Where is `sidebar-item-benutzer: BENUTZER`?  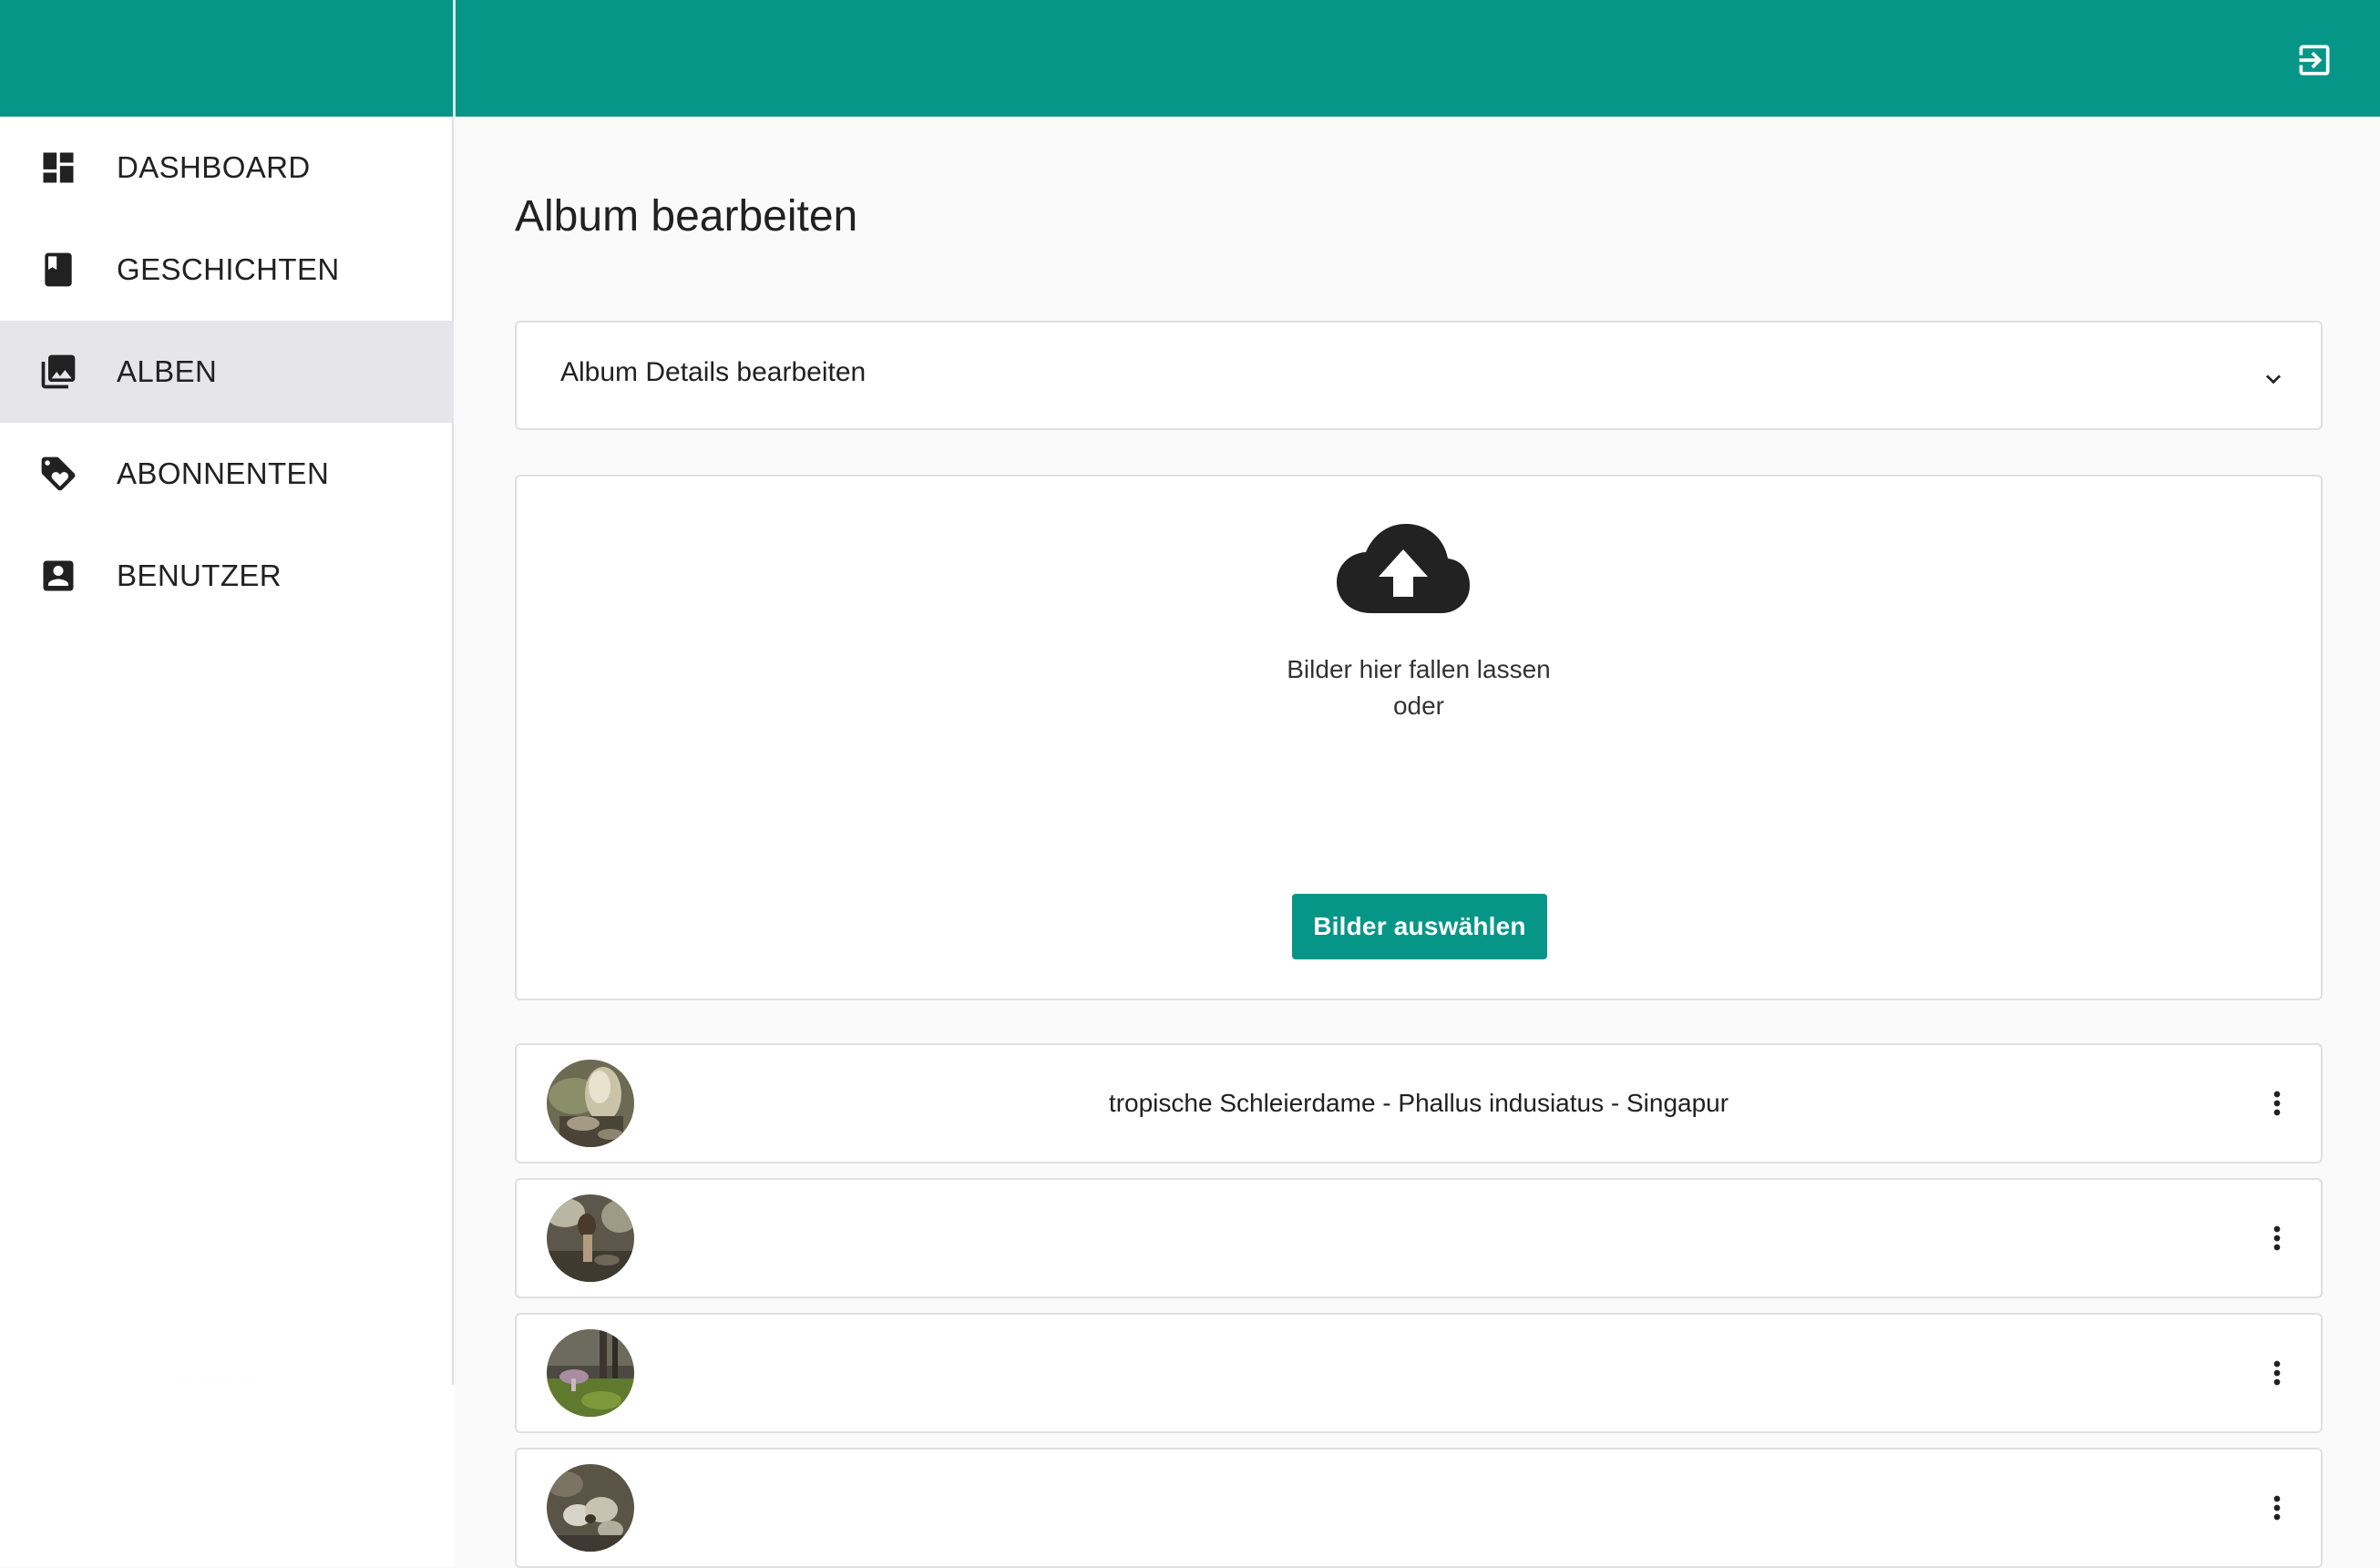 sidebar-item-benutzer: BENUTZER is located at coordinates (227, 576).